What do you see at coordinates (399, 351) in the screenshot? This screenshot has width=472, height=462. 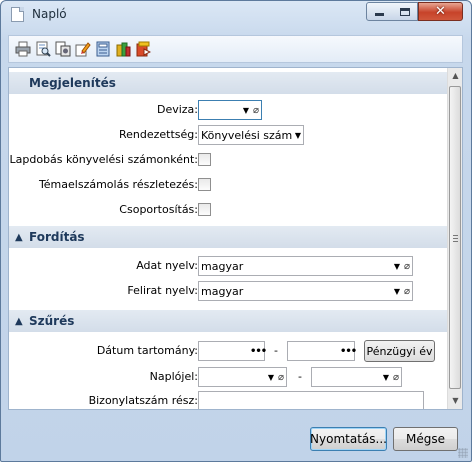 I see `fiscal-year-button: Pénzügyi év` at bounding box center [399, 351].